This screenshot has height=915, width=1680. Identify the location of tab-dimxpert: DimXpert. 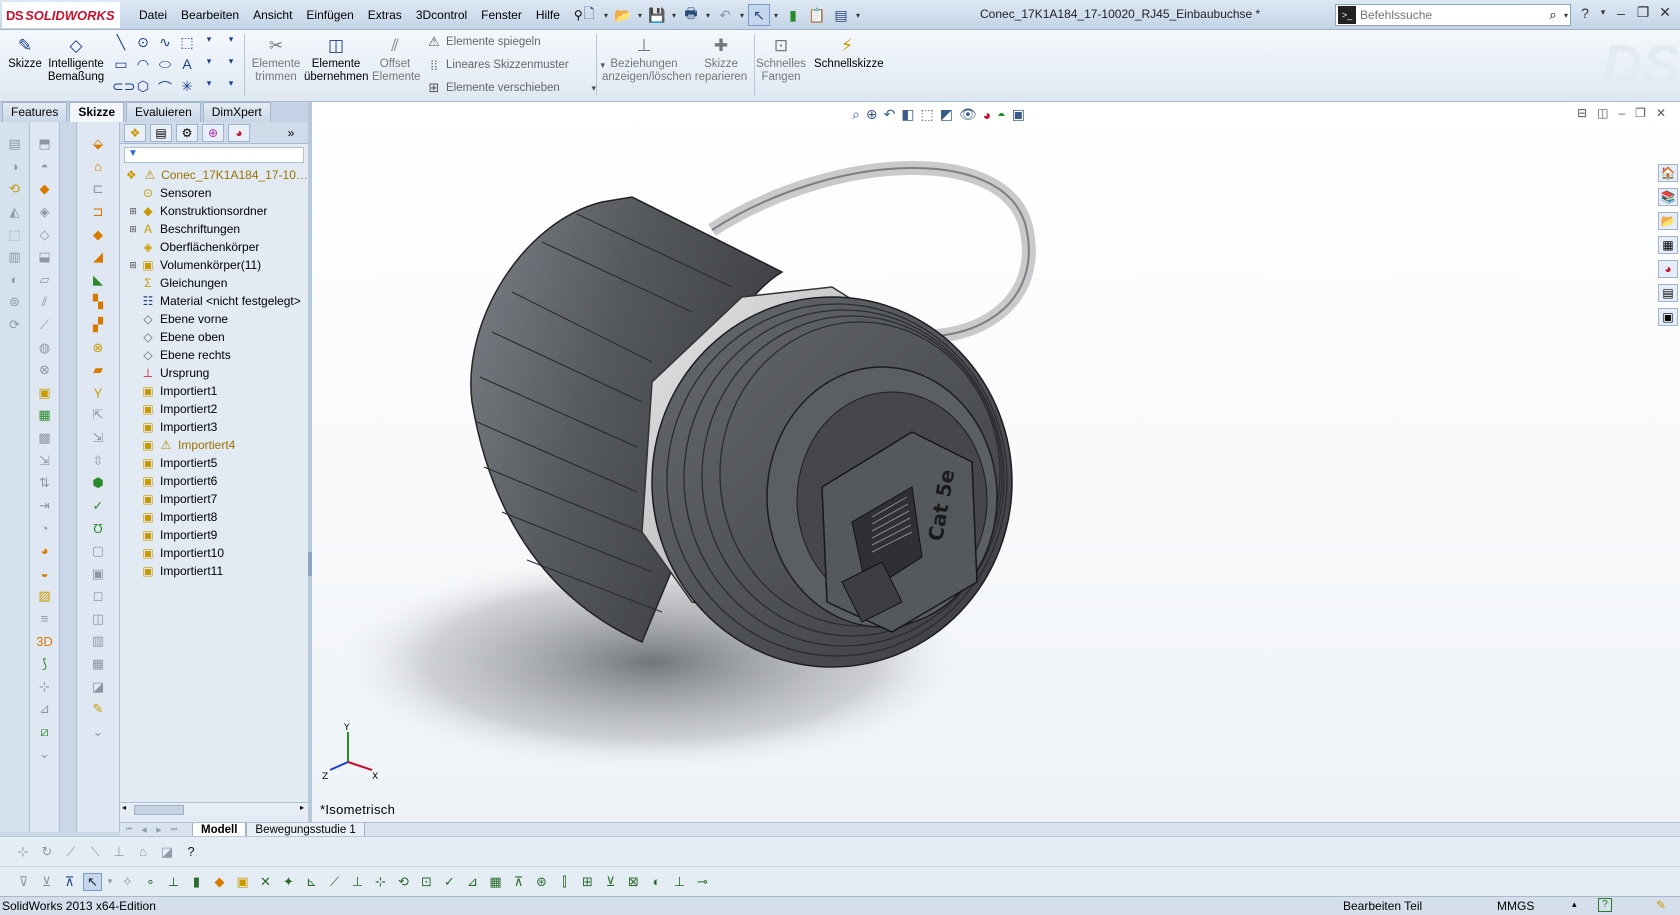
(236, 112).